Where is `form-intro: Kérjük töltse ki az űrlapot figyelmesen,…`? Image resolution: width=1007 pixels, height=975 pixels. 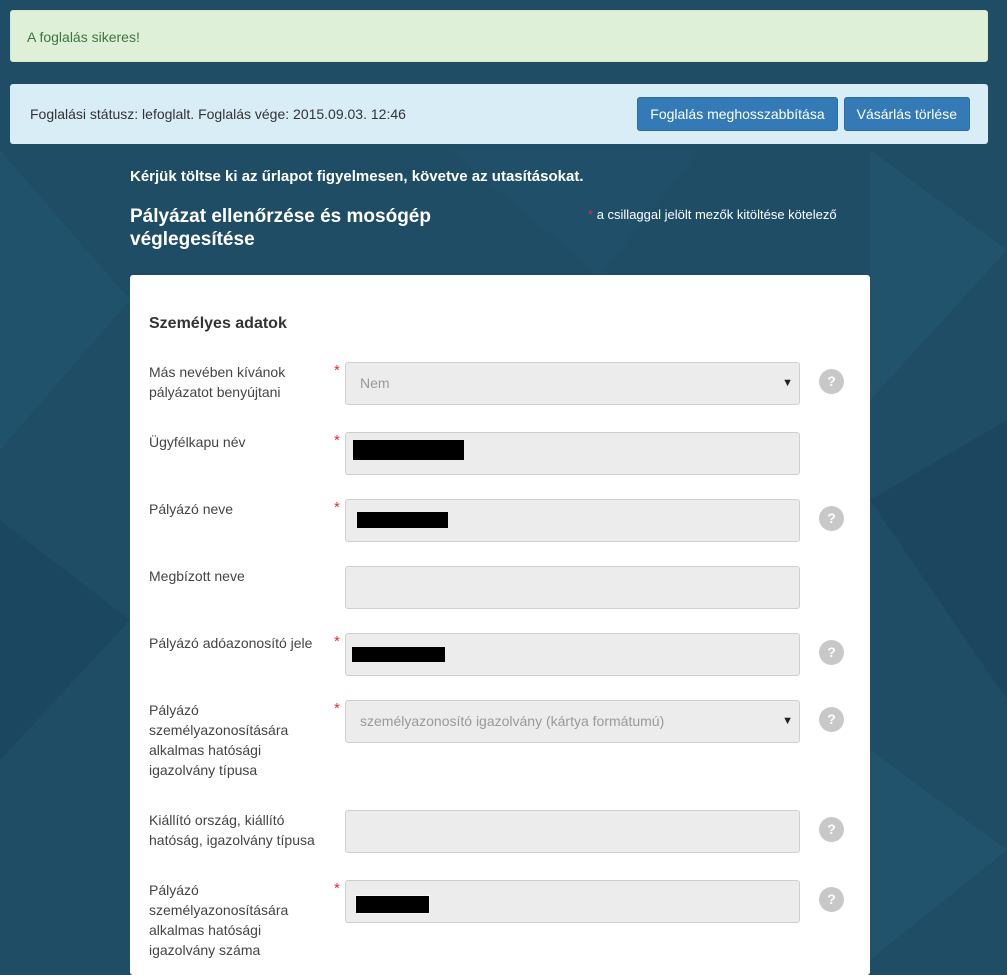
form-intro: Kérjük töltse ki az űrlapot figyelmesen,… is located at coordinates (357, 176).